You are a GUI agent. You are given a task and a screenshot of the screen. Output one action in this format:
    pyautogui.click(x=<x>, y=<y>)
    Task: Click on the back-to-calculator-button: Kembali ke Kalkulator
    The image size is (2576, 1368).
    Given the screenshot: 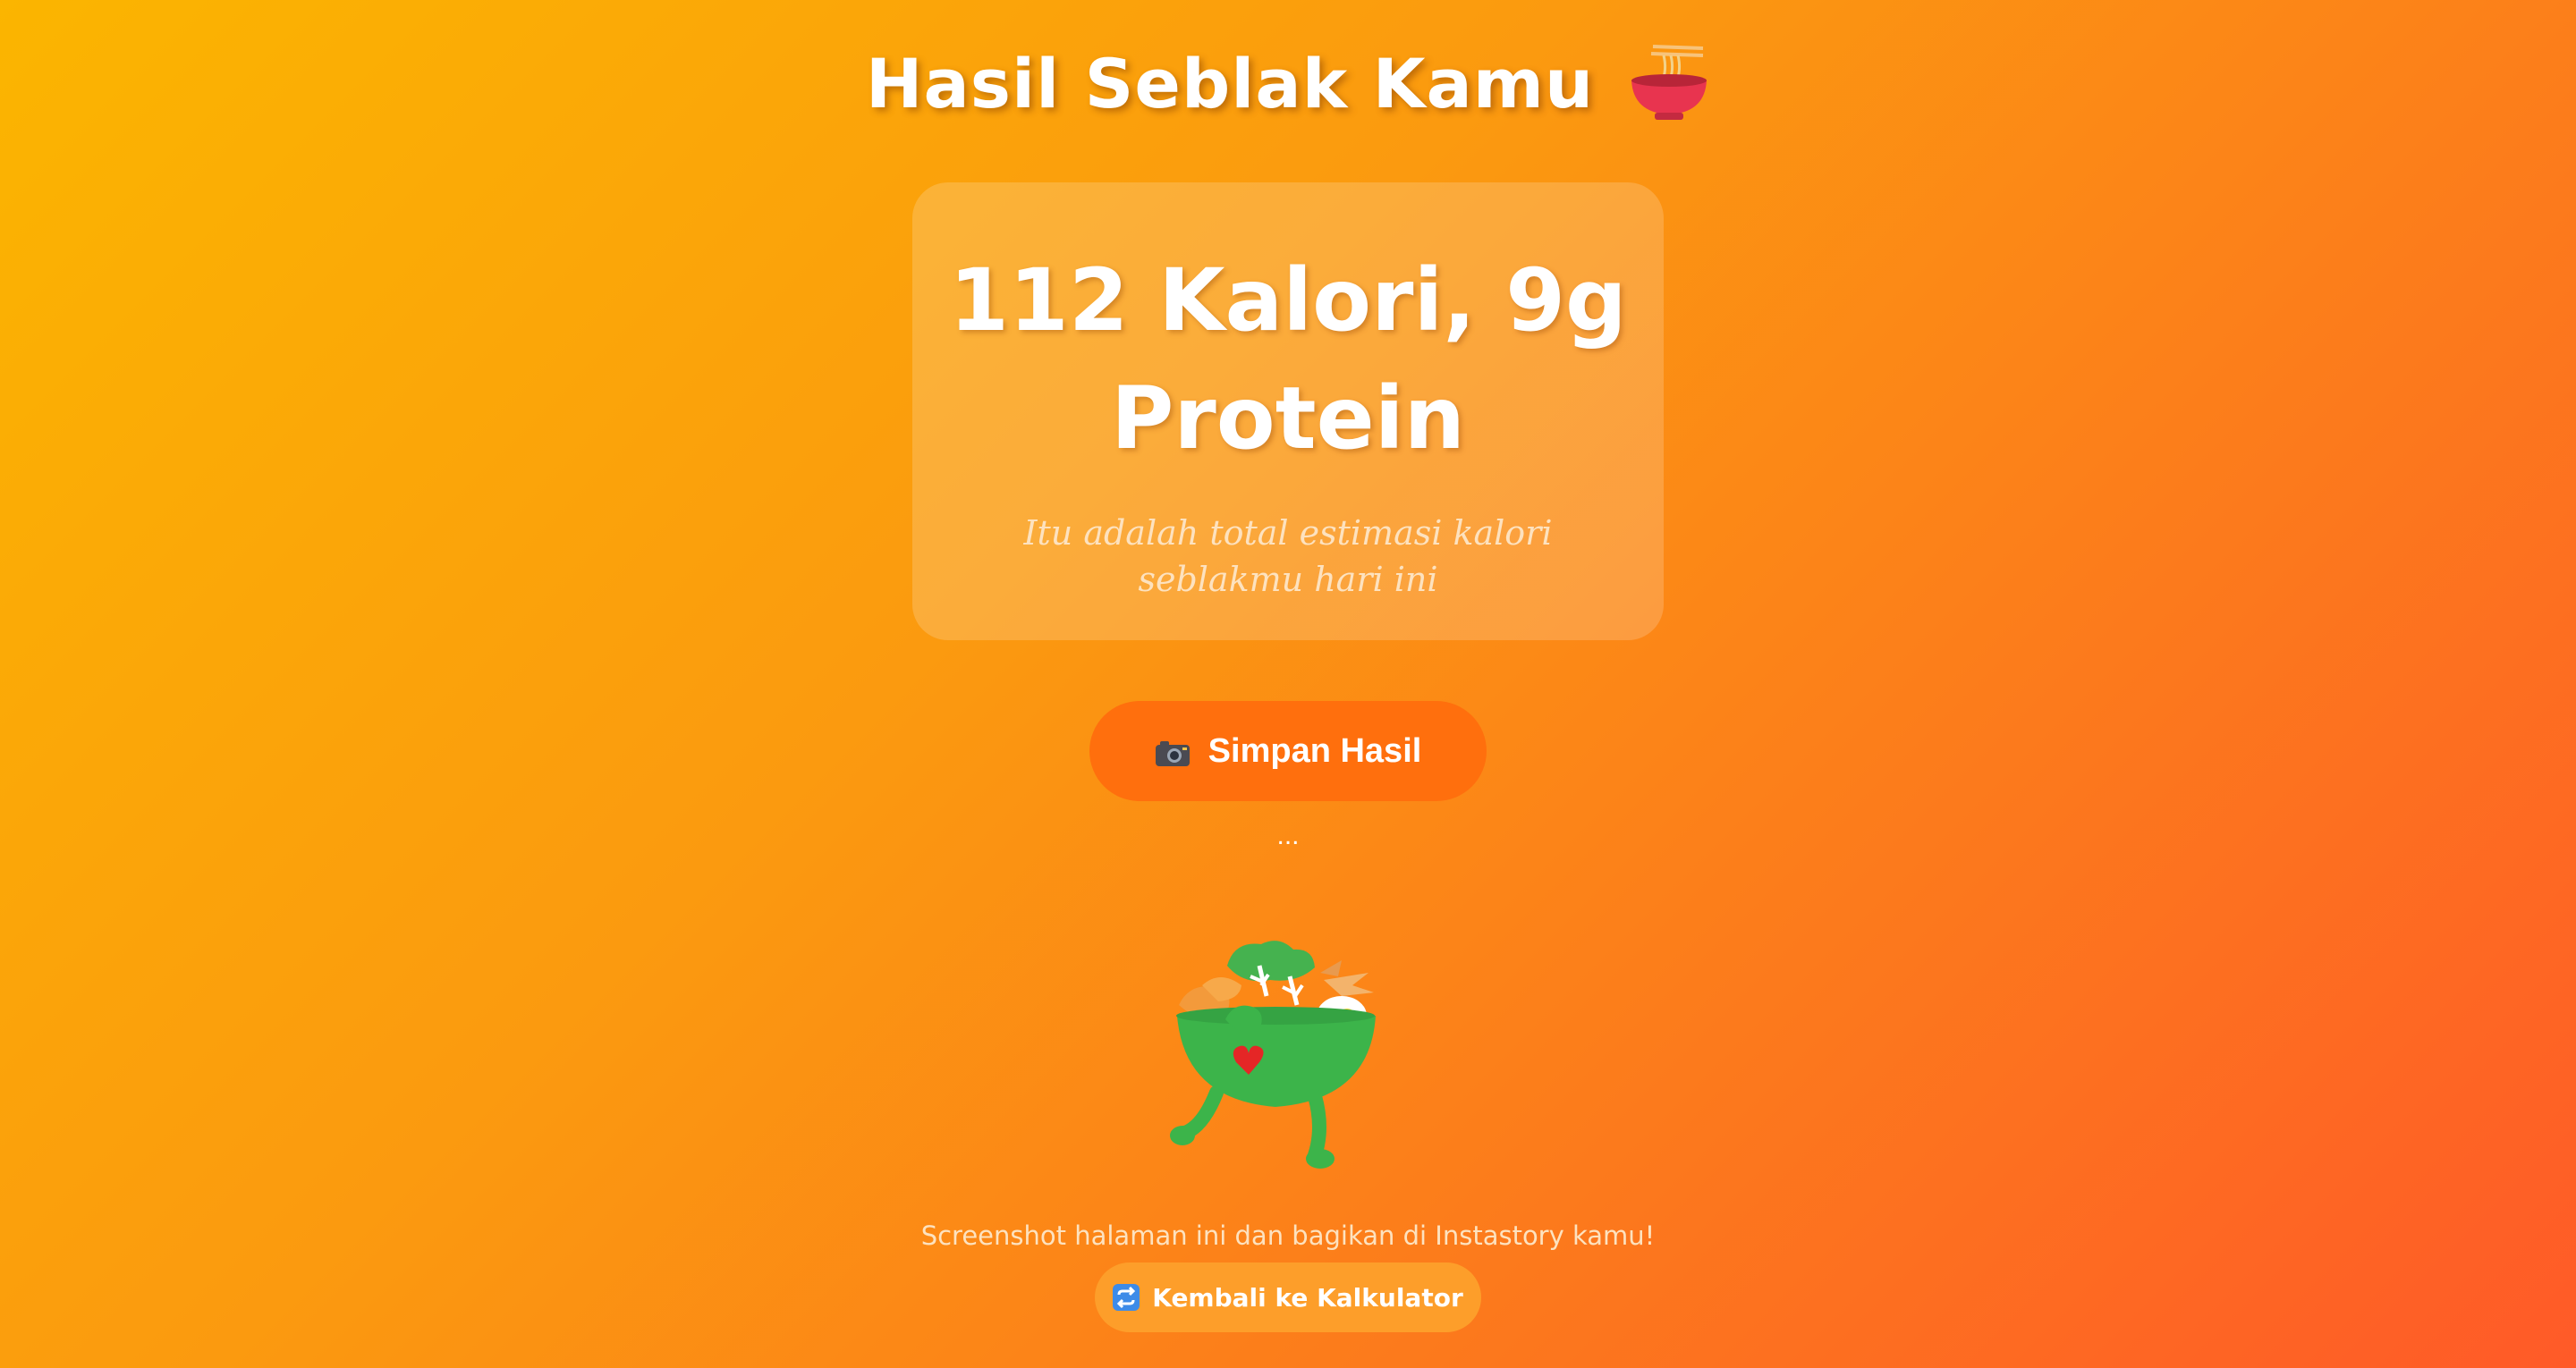 What is the action you would take?
    pyautogui.click(x=1288, y=1297)
    